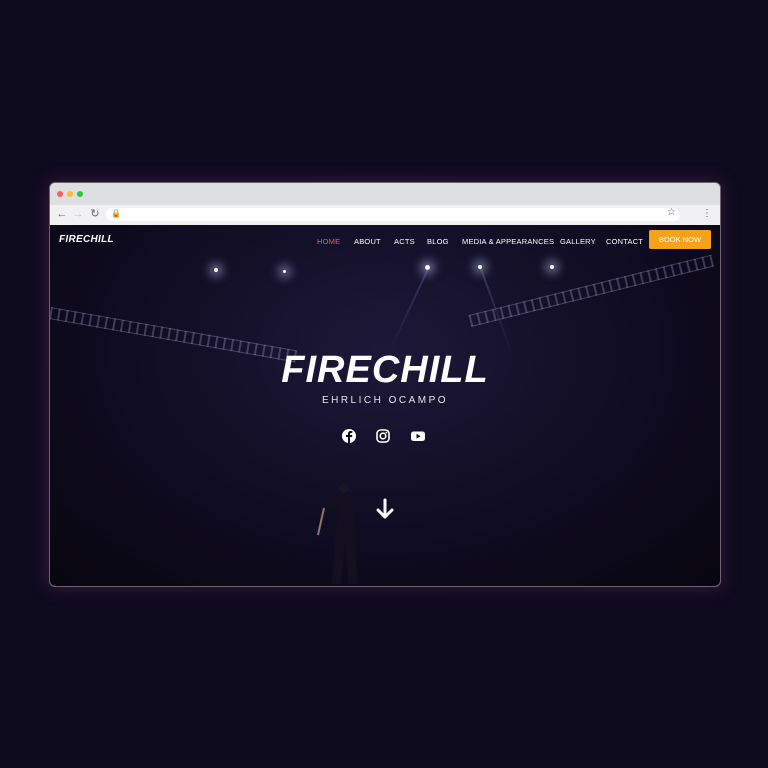  What do you see at coordinates (328, 241) in the screenshot?
I see `nav-home: HOME` at bounding box center [328, 241].